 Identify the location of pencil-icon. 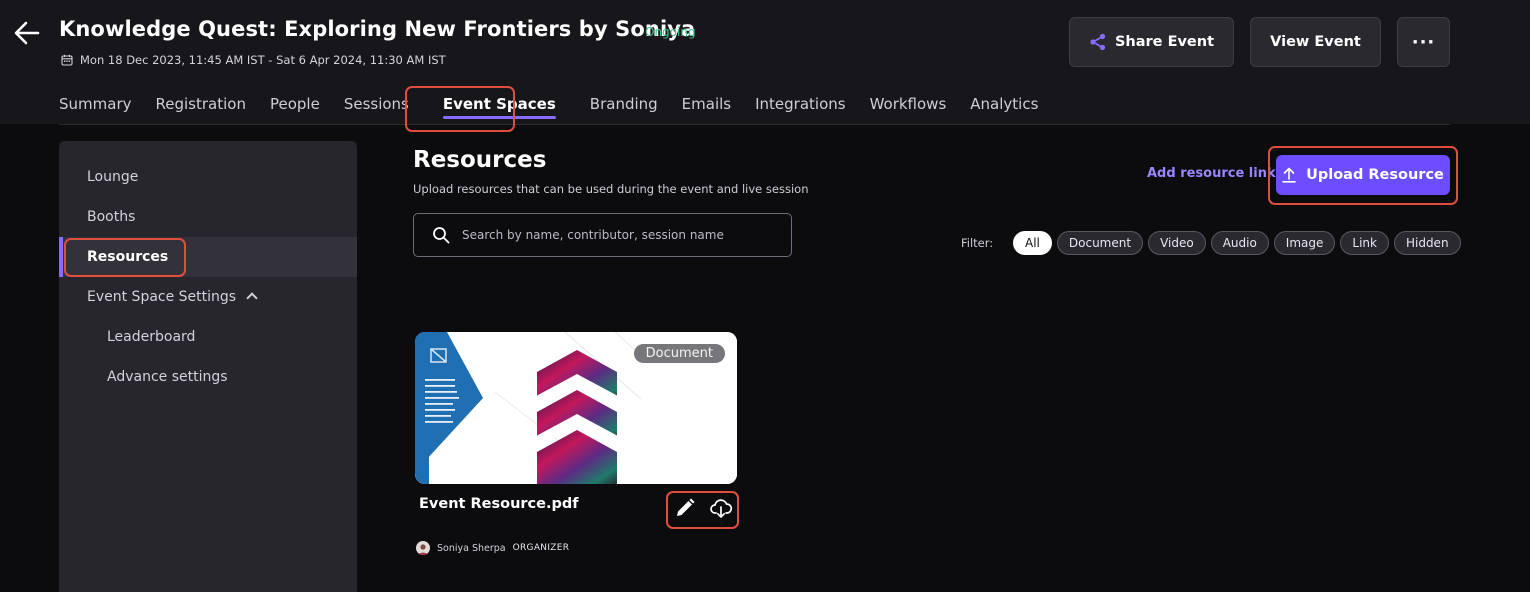
(685, 508).